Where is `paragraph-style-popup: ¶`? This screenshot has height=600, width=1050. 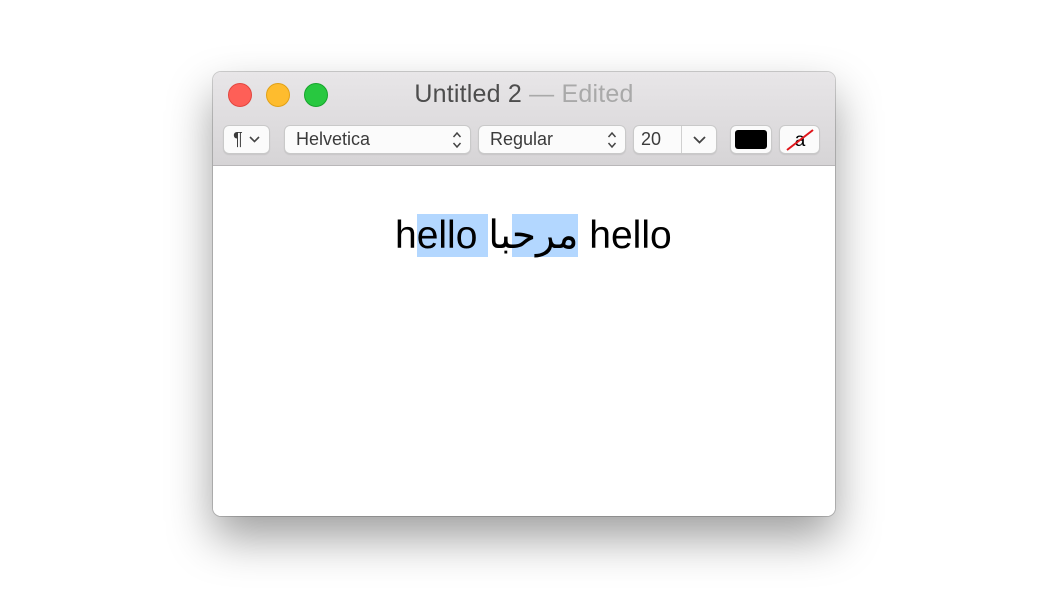
paragraph-style-popup: ¶ is located at coordinates (246, 139).